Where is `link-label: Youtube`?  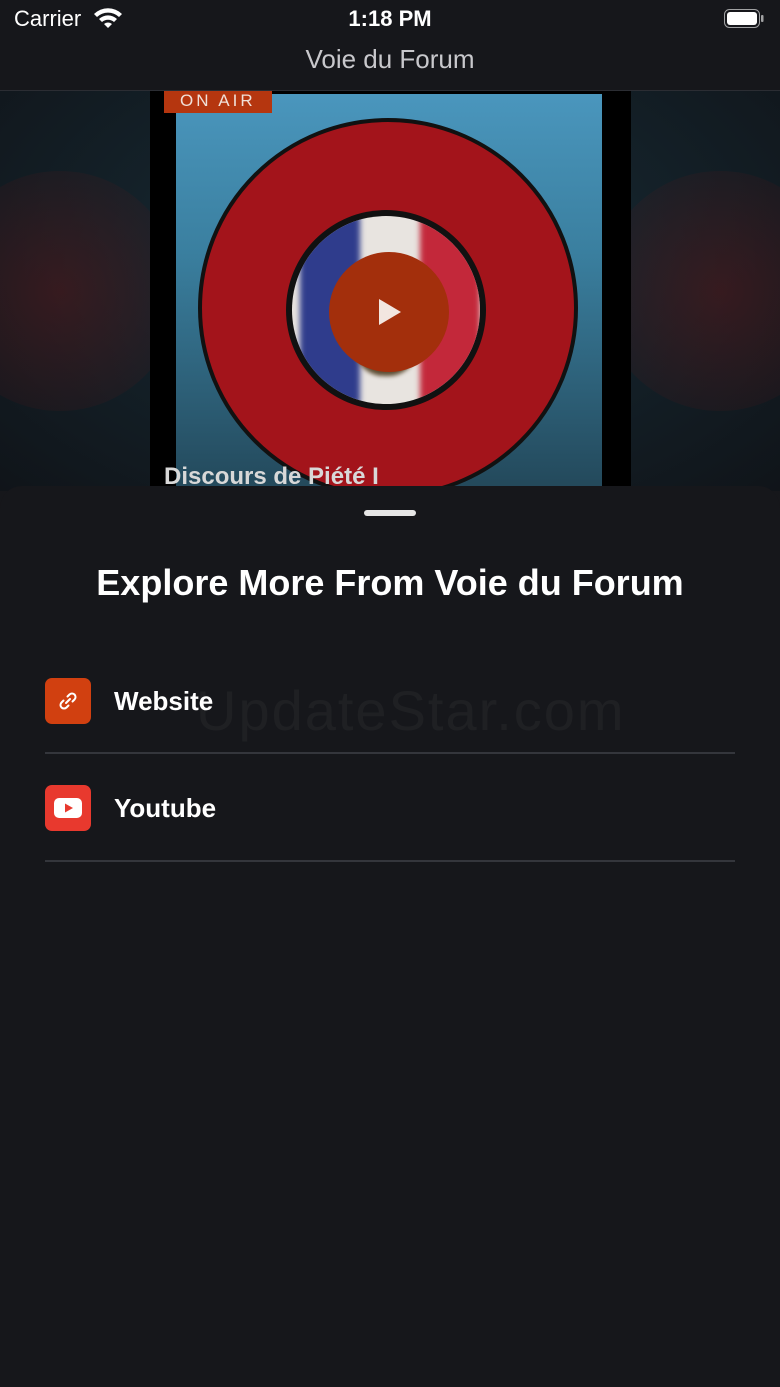 link-label: Youtube is located at coordinates (165, 808).